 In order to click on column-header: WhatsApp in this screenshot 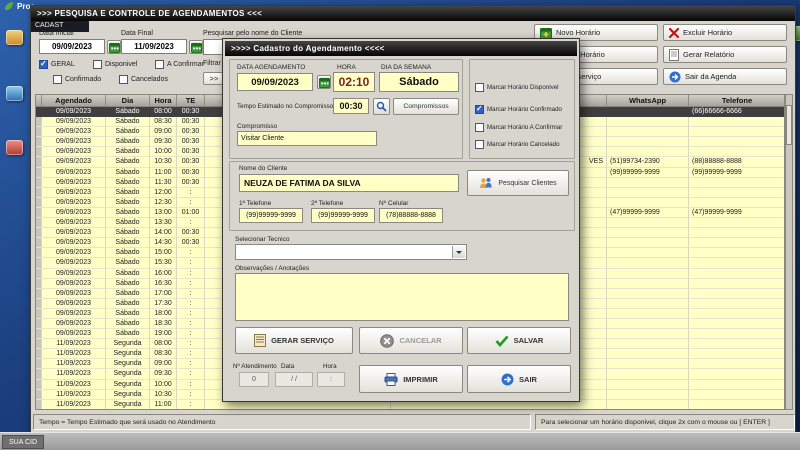, I will do `click(648, 100)`.